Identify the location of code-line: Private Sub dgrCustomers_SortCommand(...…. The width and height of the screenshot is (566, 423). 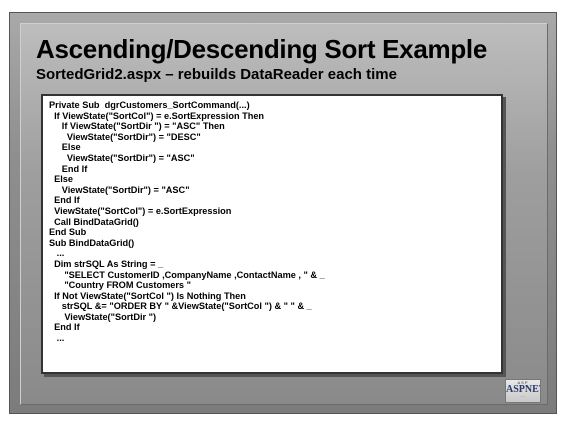
(149, 105).